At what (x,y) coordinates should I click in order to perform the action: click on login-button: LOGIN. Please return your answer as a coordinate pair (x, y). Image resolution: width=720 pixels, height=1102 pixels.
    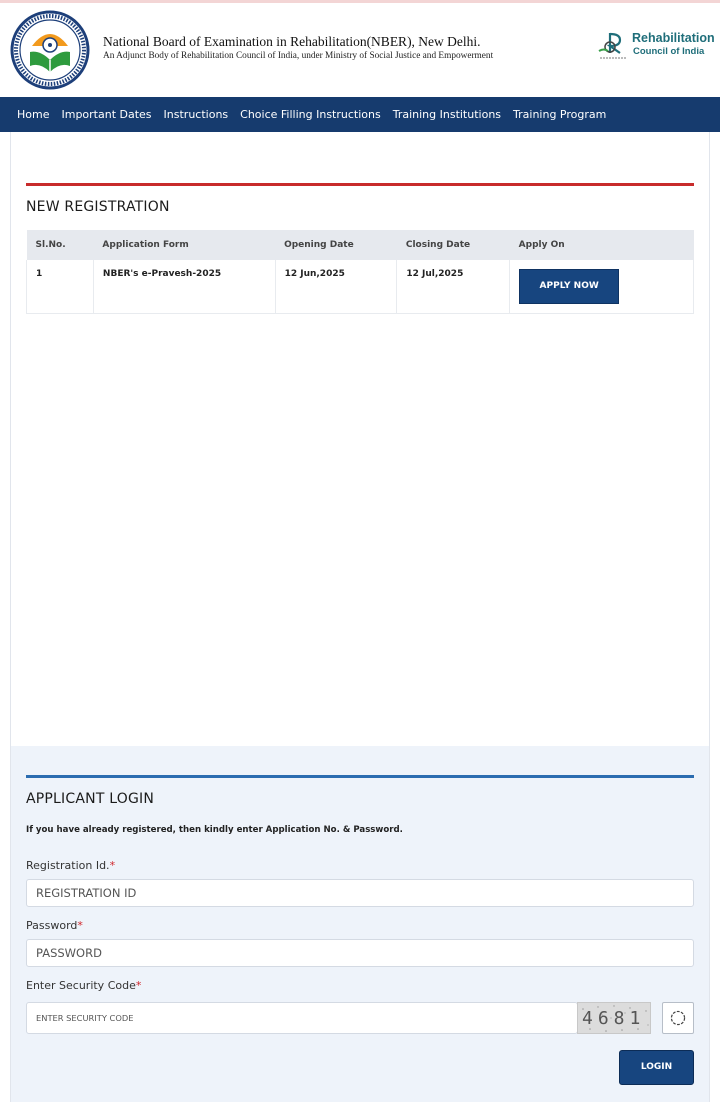
    Looking at the image, I should click on (656, 1067).